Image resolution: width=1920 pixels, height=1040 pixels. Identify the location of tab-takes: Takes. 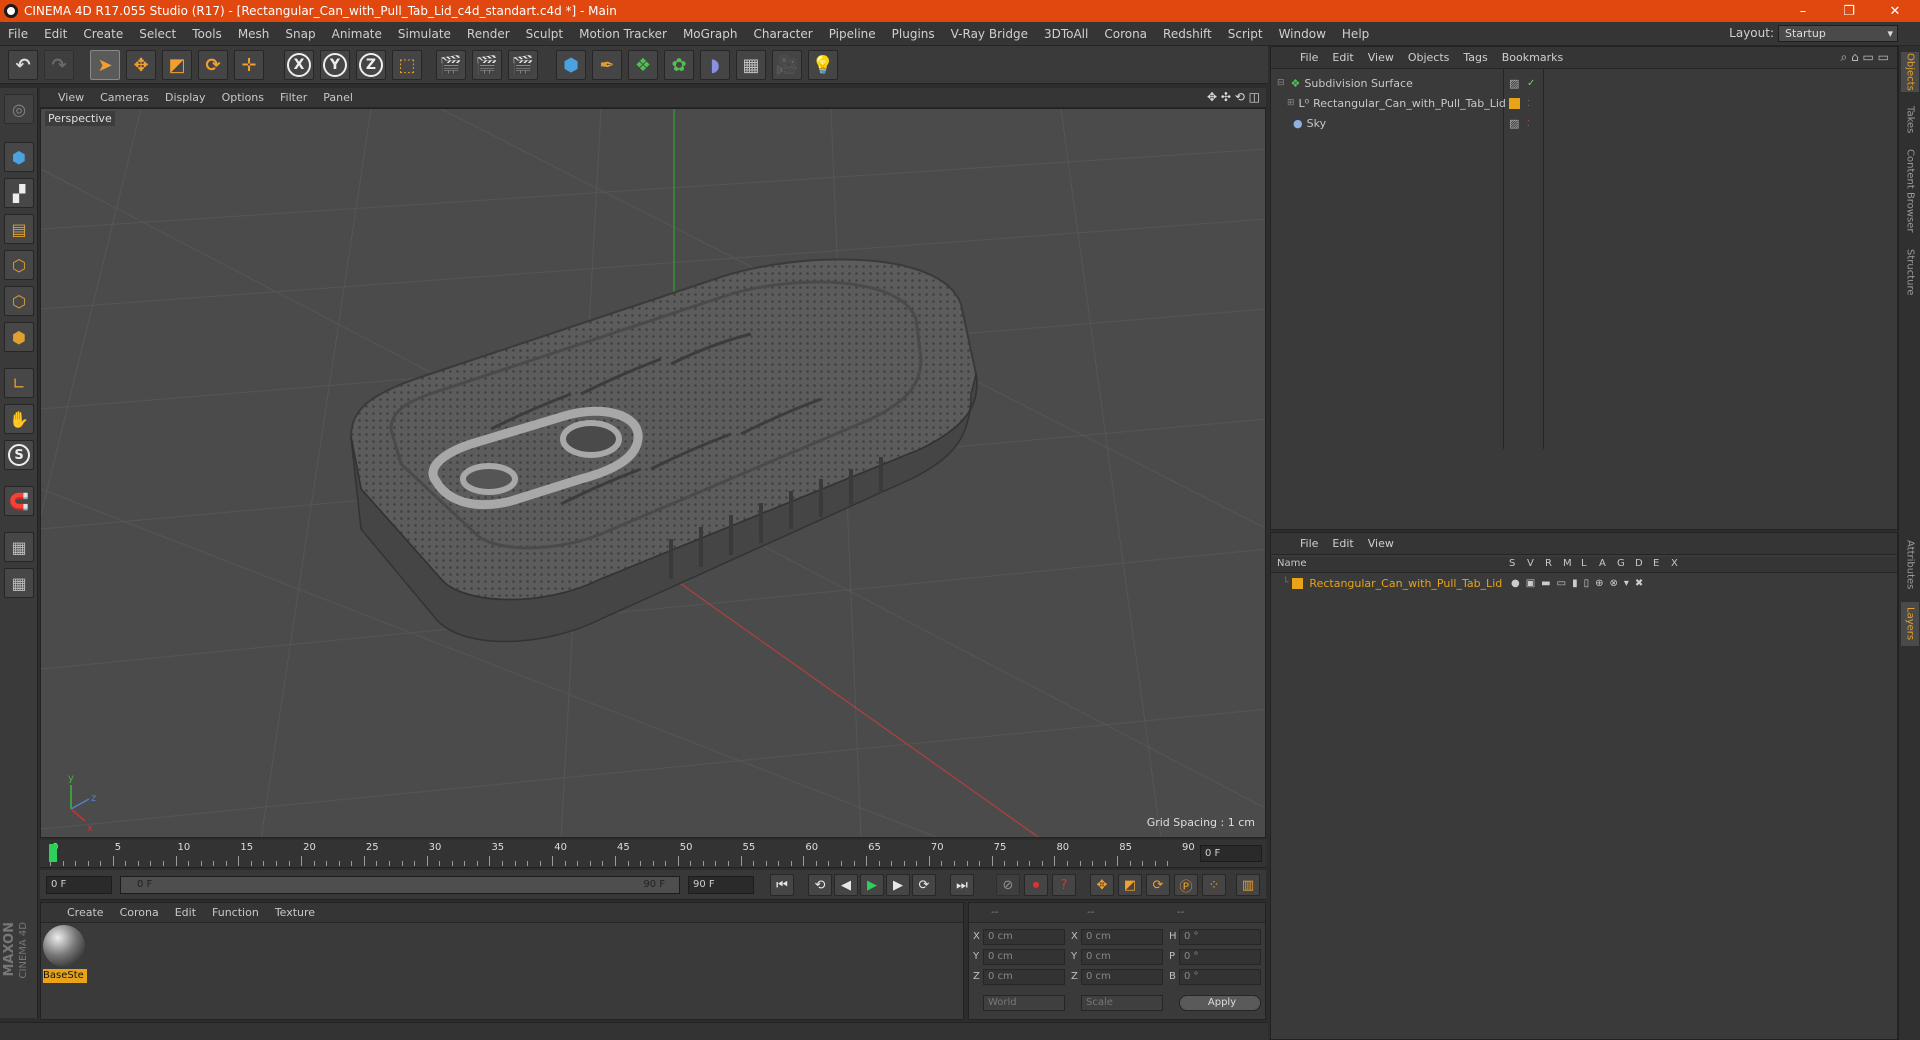
(1910, 120).